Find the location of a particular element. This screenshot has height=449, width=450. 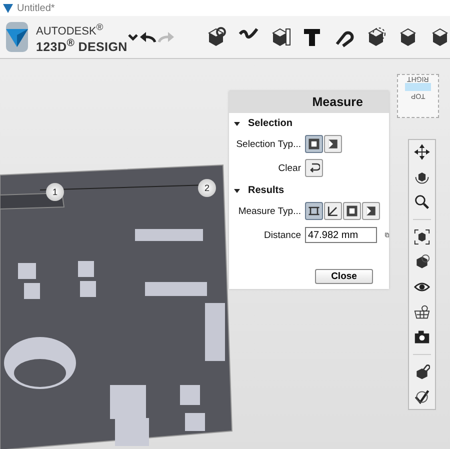

distance-field: 47.982 mm is located at coordinates (341, 235).